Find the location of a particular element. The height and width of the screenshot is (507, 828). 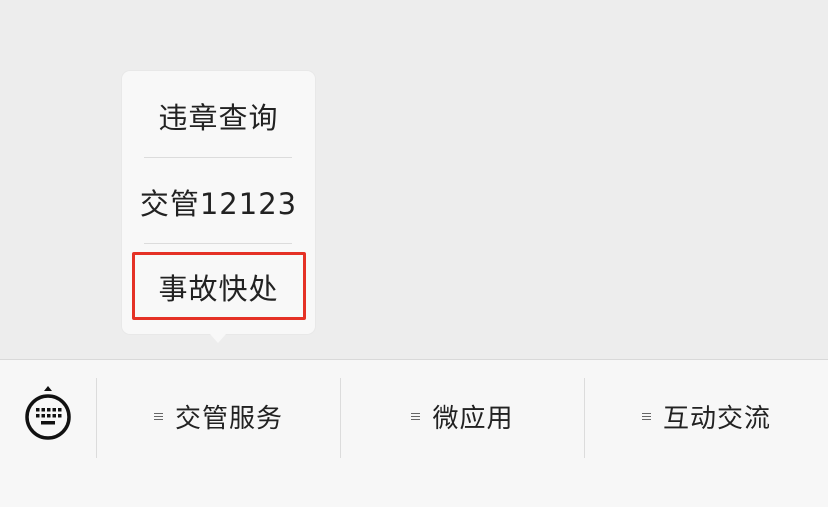

keyboard-icon is located at coordinates (48, 413).